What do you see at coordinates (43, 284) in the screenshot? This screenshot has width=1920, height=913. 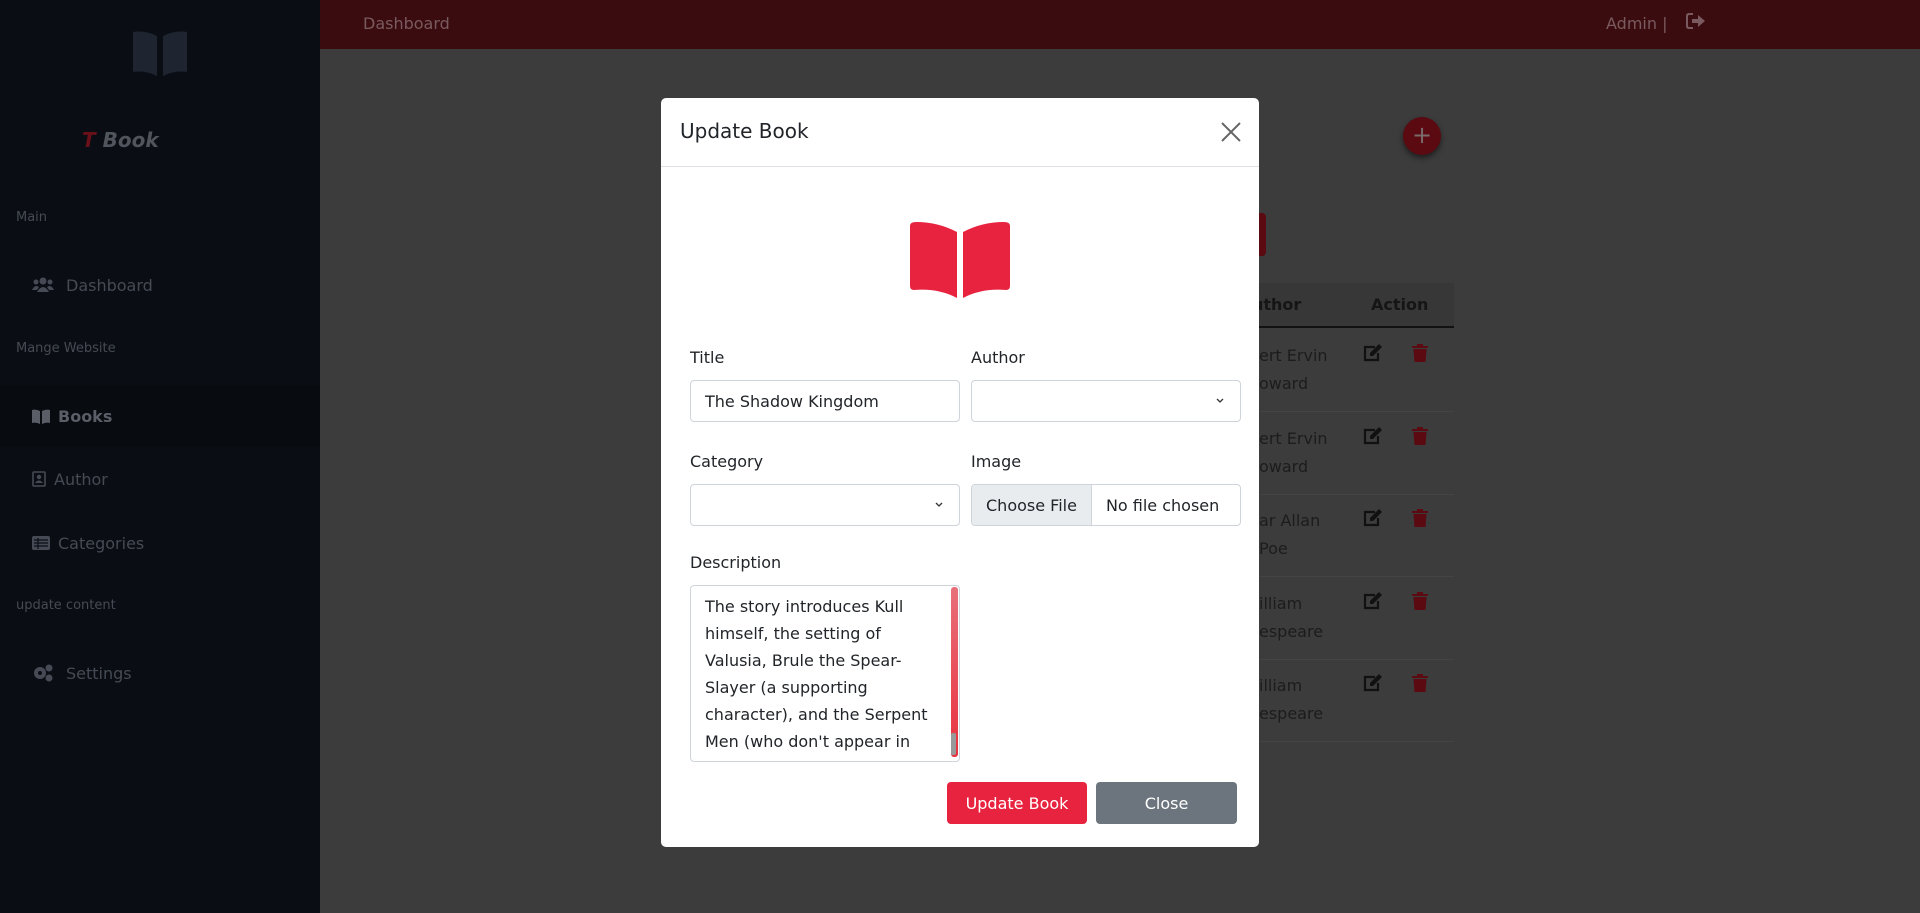 I see `users-icon` at bounding box center [43, 284].